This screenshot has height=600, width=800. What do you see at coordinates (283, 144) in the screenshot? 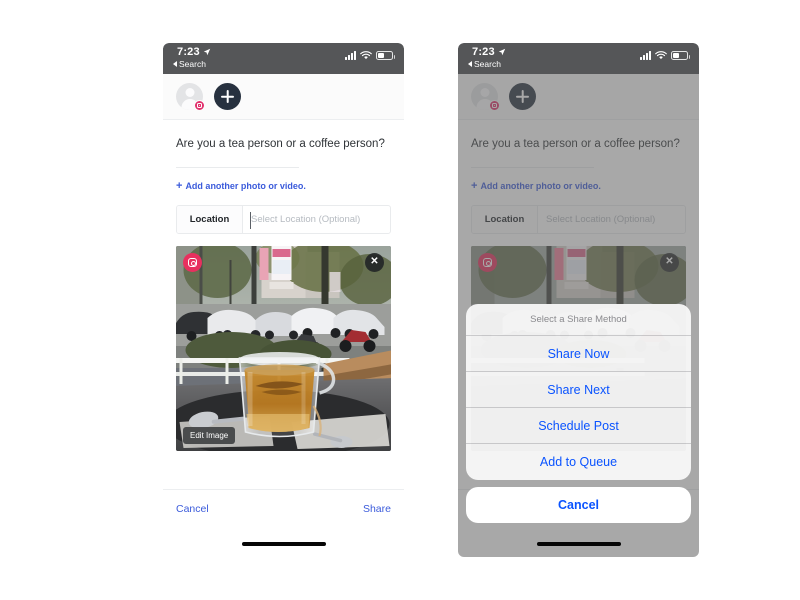
I see `post-text: Are you a tea person or a coffee person?` at bounding box center [283, 144].